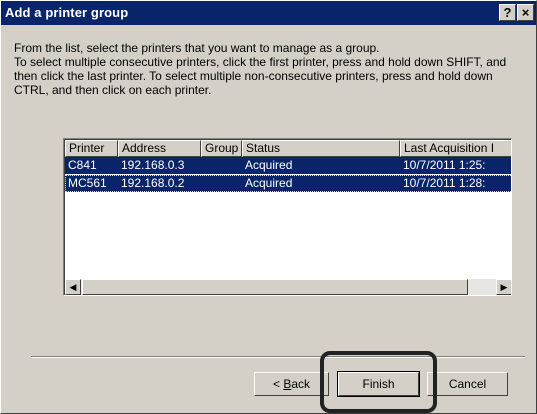  What do you see at coordinates (444, 165) in the screenshot?
I see `cell-last-acquisition: 10/7/2011 1:25:` at bounding box center [444, 165].